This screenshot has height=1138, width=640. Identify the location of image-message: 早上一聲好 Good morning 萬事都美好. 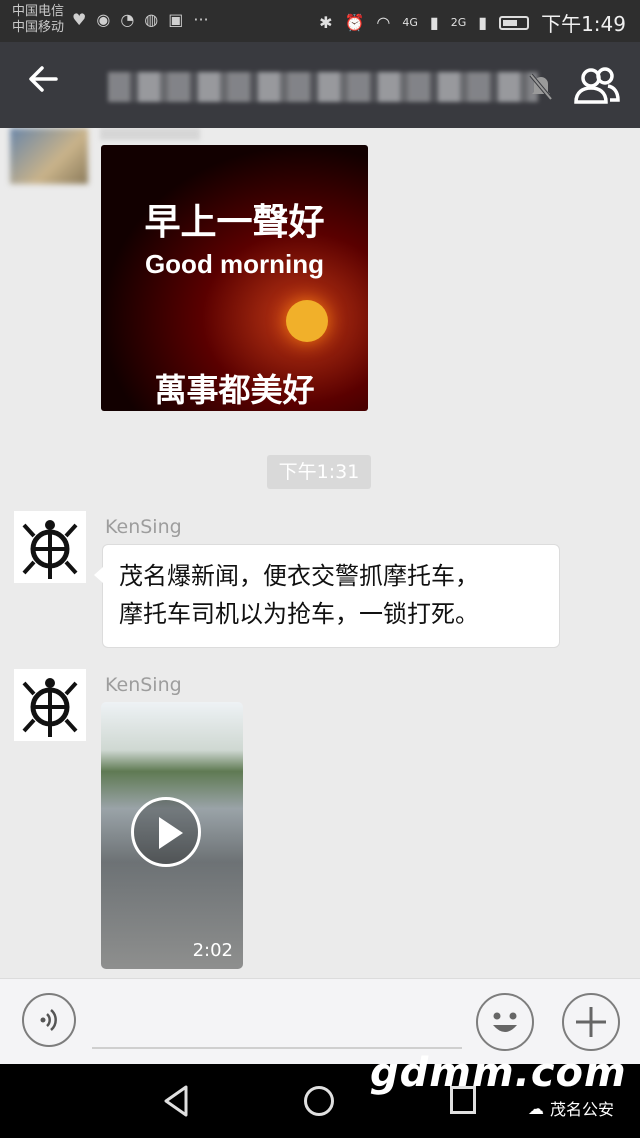
(234, 278).